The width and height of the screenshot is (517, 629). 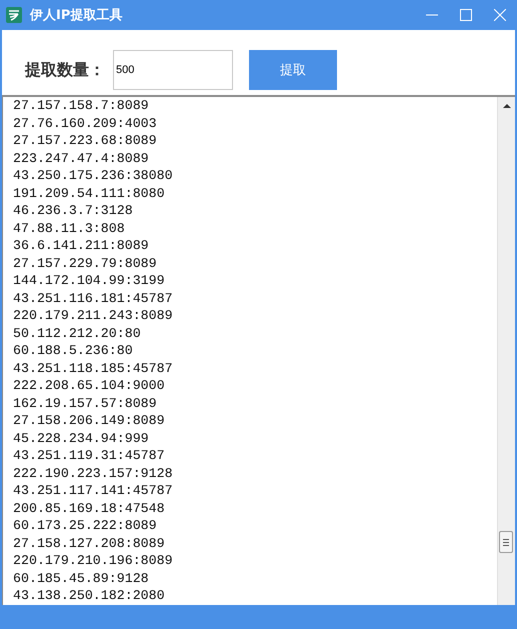 I want to click on maximize-icon, so click(x=466, y=15).